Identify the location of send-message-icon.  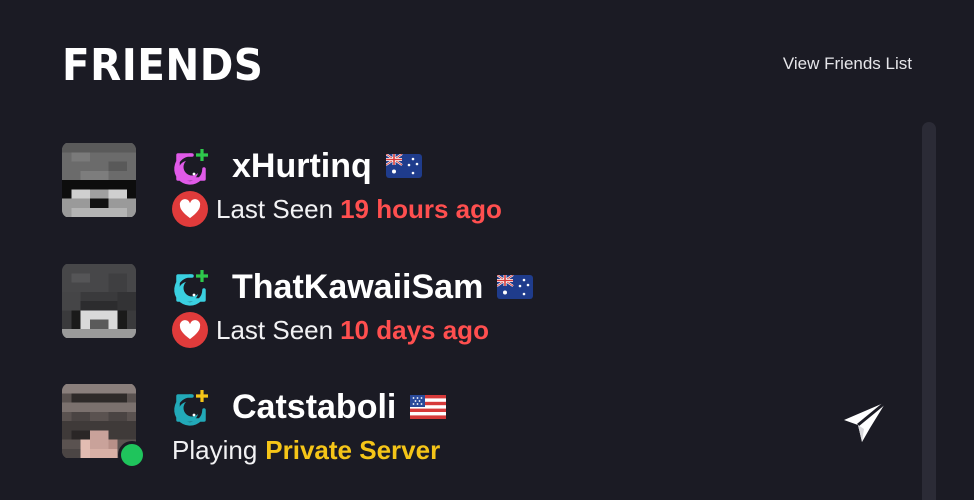
(865, 422).